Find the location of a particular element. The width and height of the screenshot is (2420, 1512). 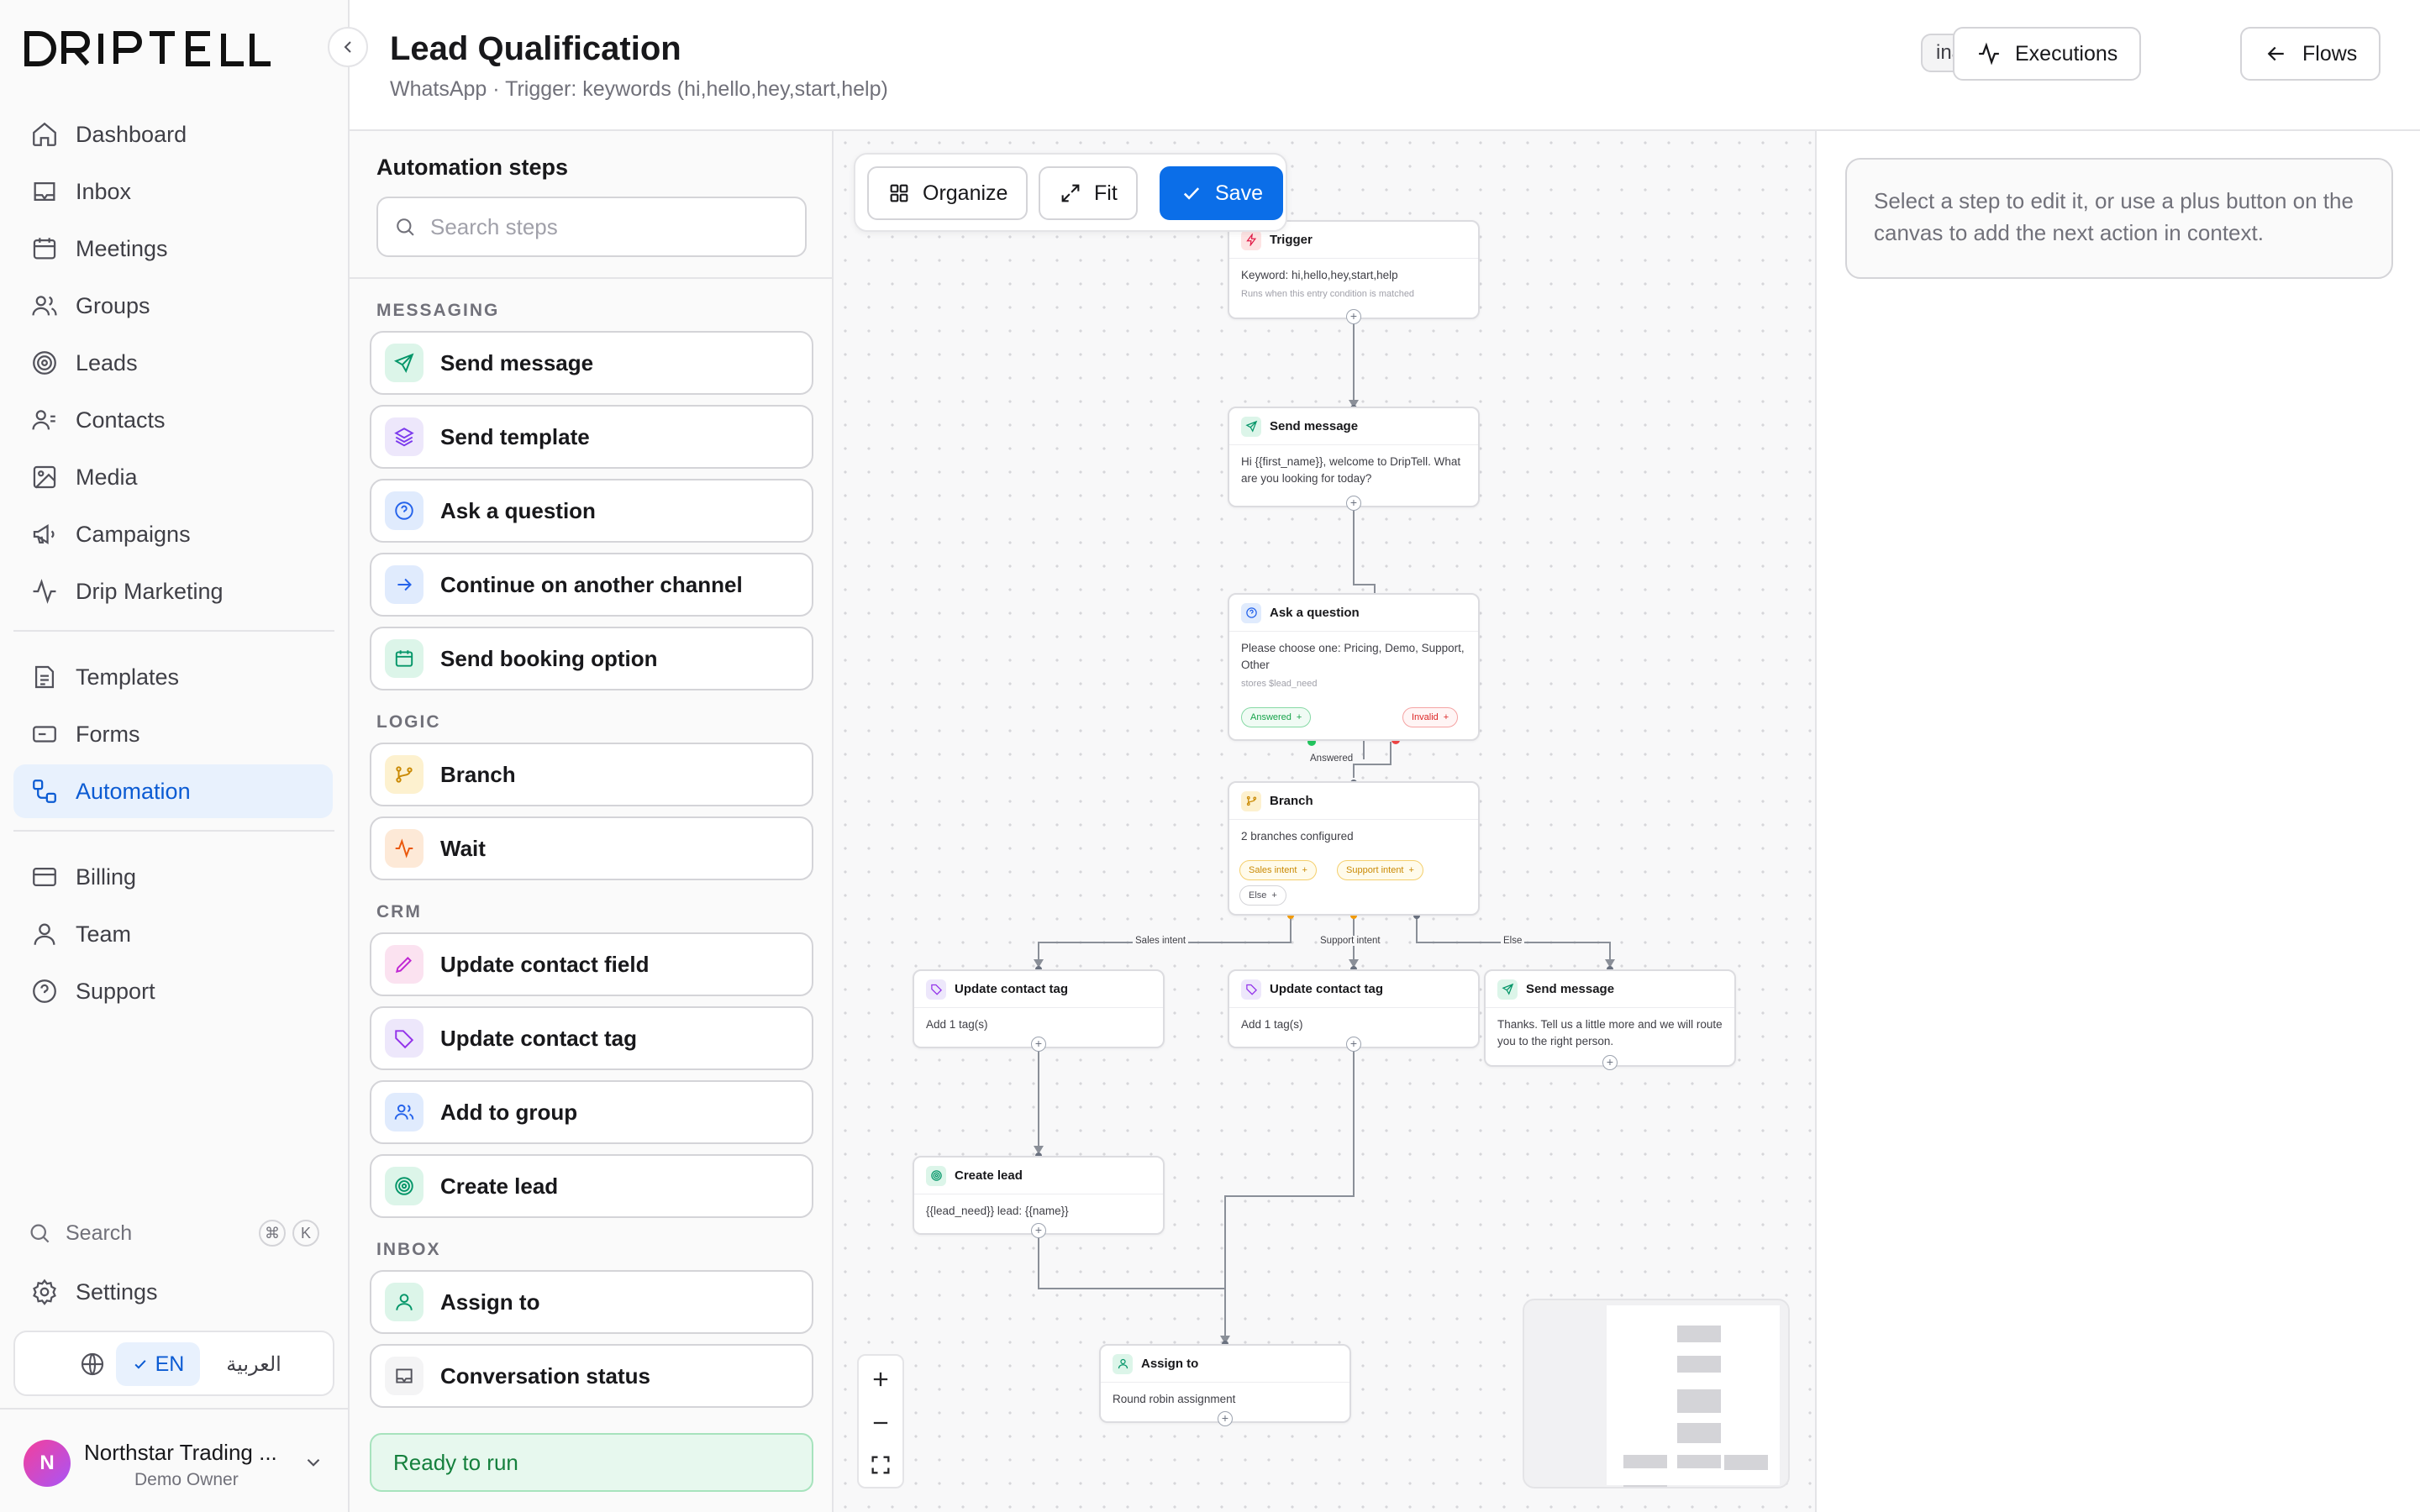

minimap is located at coordinates (1656, 1393).